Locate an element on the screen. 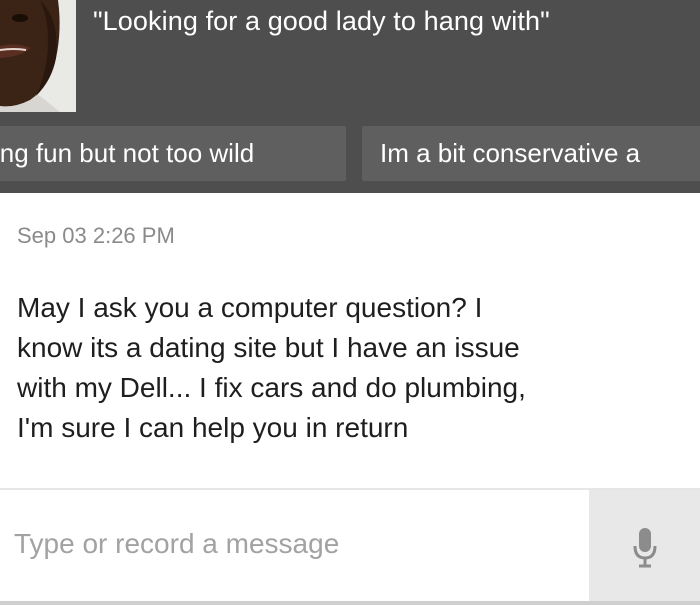 Image resolution: width=700 pixels, height=605 pixels. record-button is located at coordinates (644, 547).